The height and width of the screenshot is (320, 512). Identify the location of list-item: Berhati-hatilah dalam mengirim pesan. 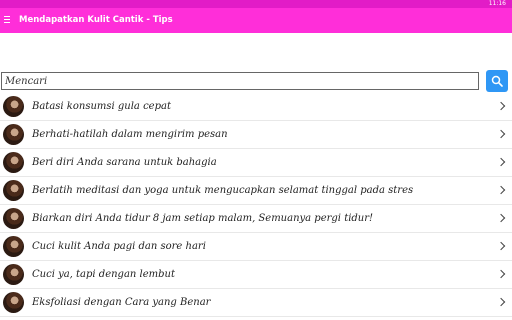
(256, 135).